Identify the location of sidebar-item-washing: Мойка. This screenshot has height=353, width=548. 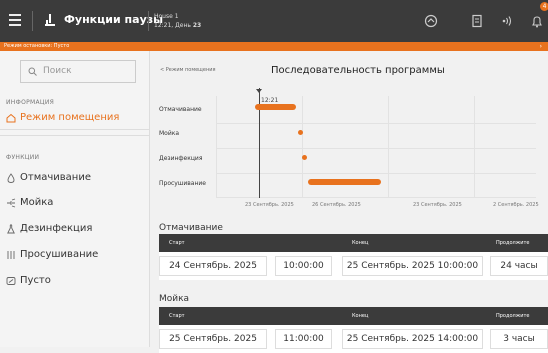
(75, 204).